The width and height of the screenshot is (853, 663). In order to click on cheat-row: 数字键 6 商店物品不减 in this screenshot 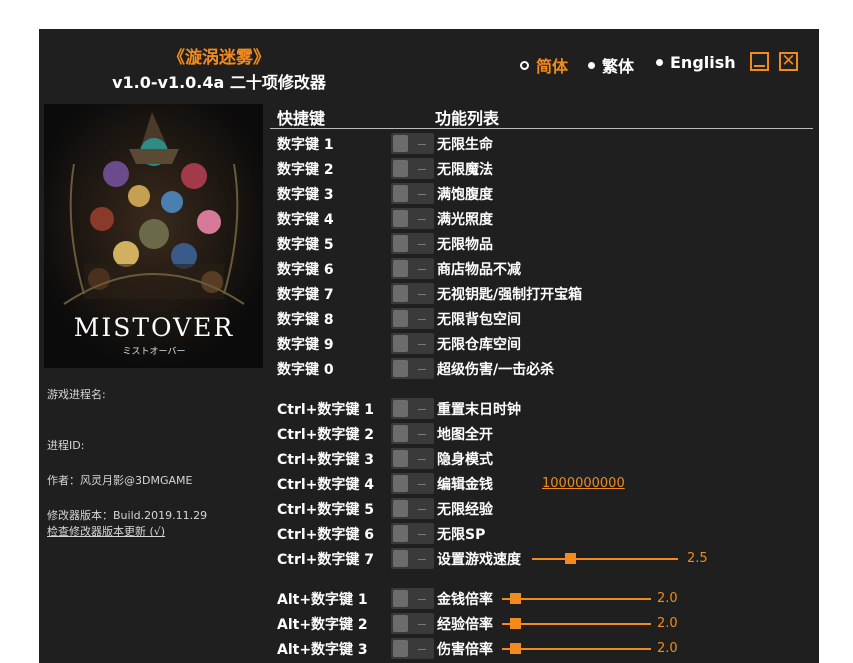, I will do `click(547, 269)`.